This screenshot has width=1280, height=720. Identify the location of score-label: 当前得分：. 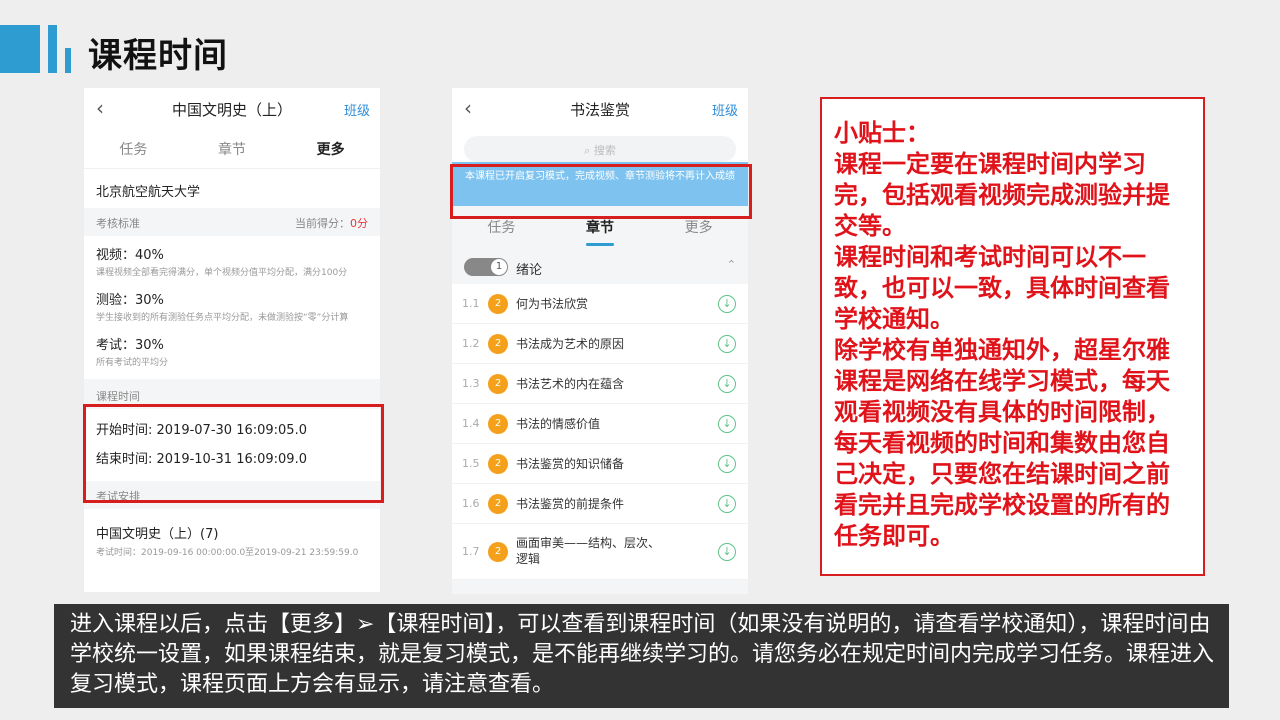
(322, 223).